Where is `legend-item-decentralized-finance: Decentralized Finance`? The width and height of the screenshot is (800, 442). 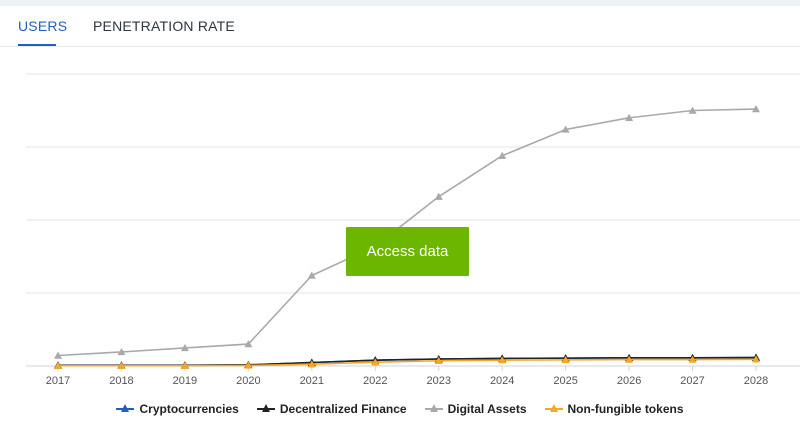 legend-item-decentralized-finance: Decentralized Finance is located at coordinates (331, 409).